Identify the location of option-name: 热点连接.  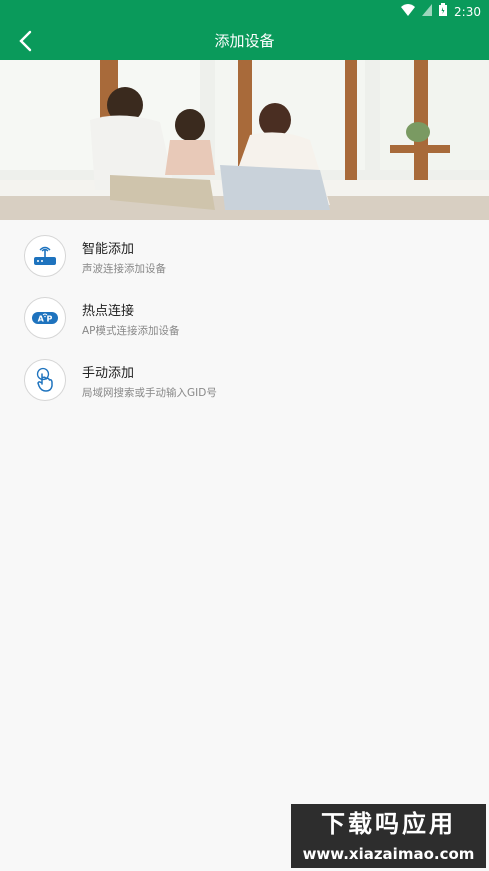
(108, 311).